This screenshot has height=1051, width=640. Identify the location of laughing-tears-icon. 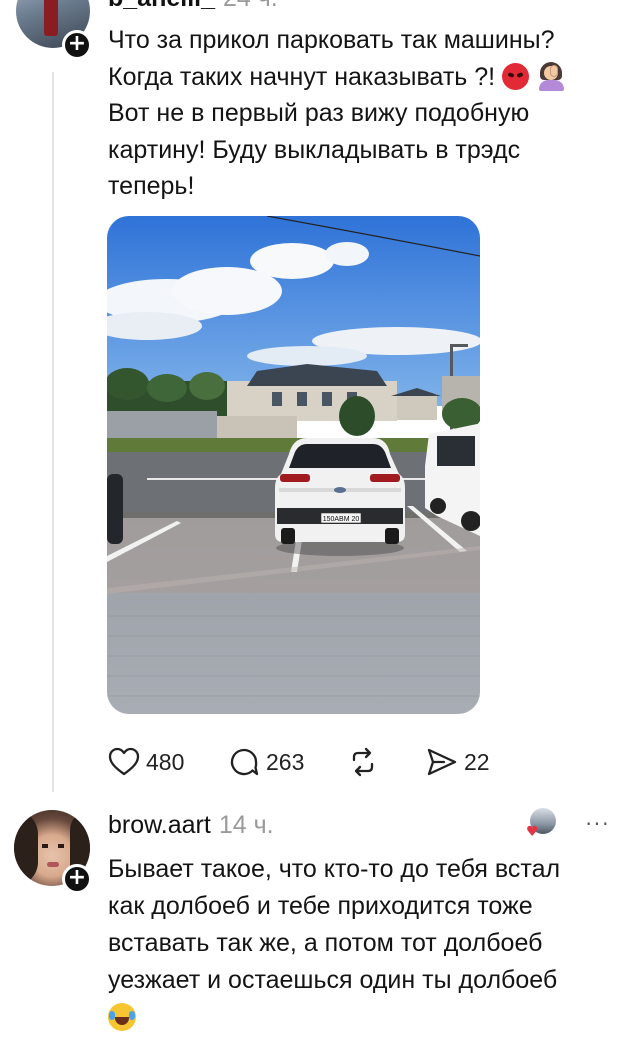
(122, 1017).